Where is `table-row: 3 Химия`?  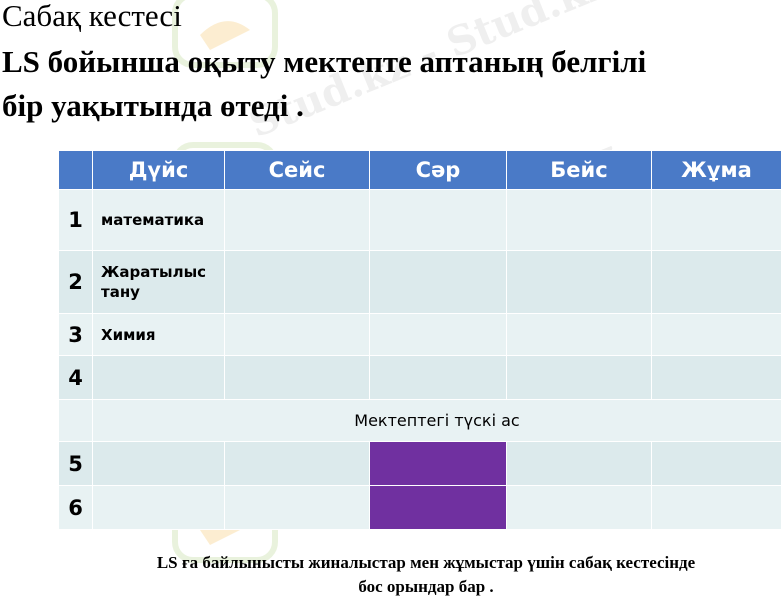 table-row: 3 Химия is located at coordinates (420, 334).